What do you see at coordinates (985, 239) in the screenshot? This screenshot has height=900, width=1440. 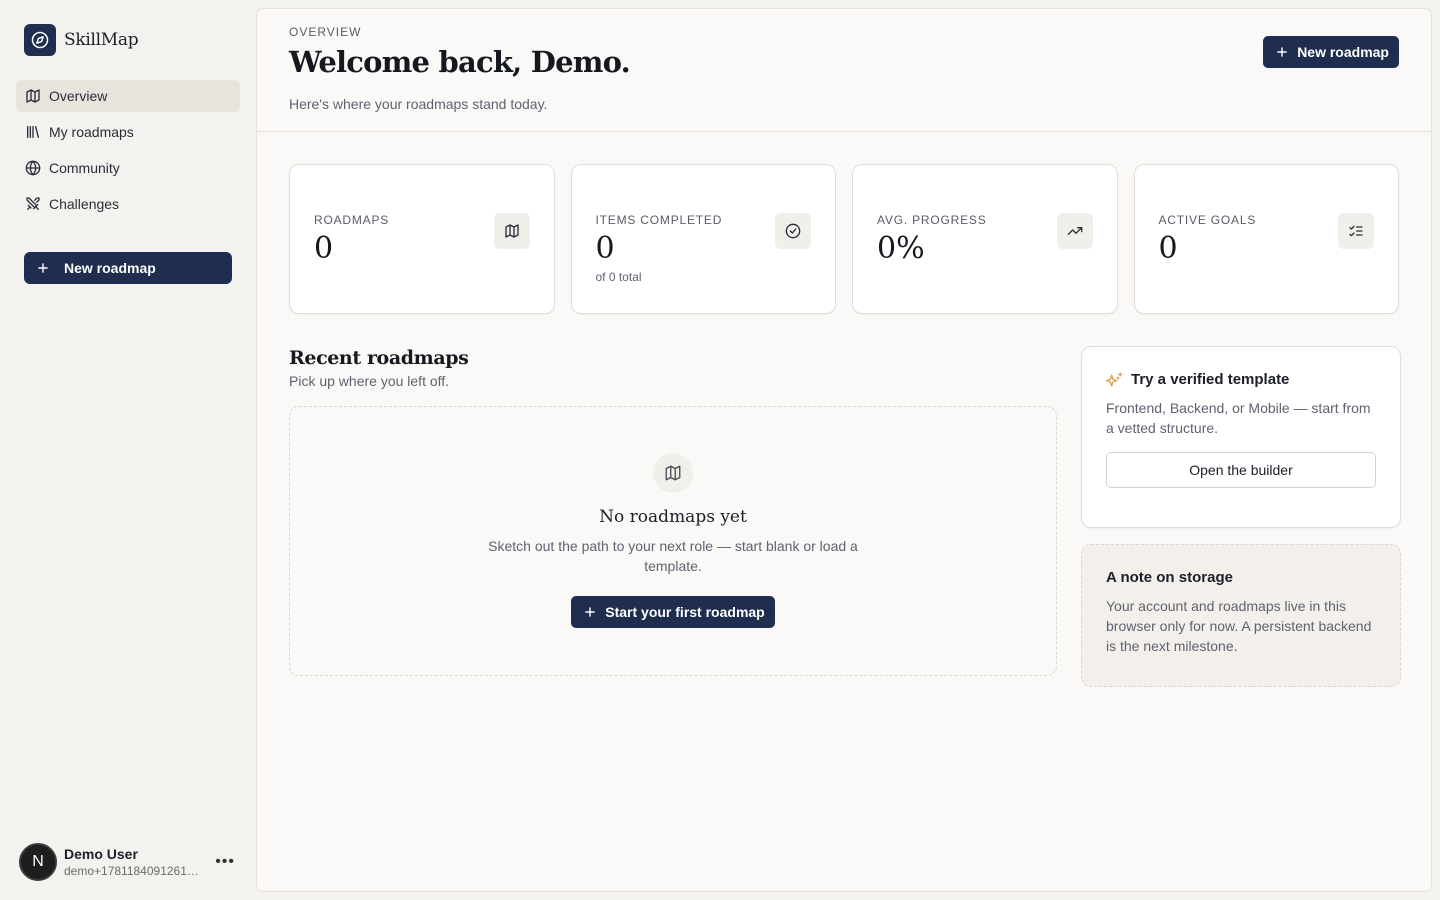 I see `stat-card-avg-progress: AVG. PROGRESS 0%` at bounding box center [985, 239].